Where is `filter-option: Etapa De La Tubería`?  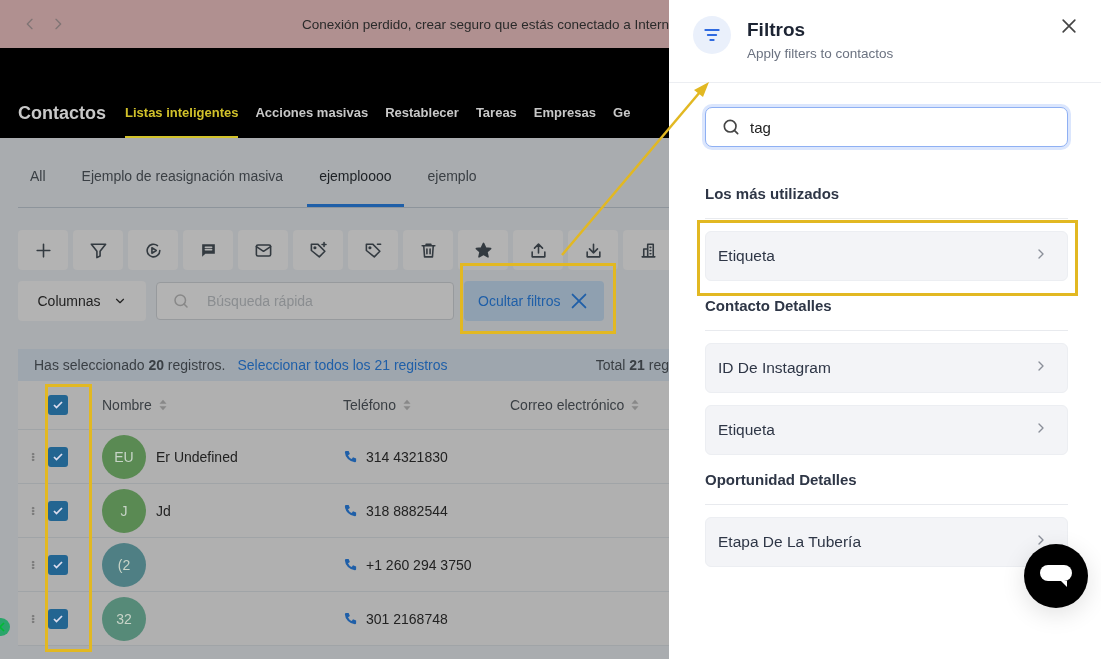 filter-option: Etapa De La Tubería is located at coordinates (886, 542).